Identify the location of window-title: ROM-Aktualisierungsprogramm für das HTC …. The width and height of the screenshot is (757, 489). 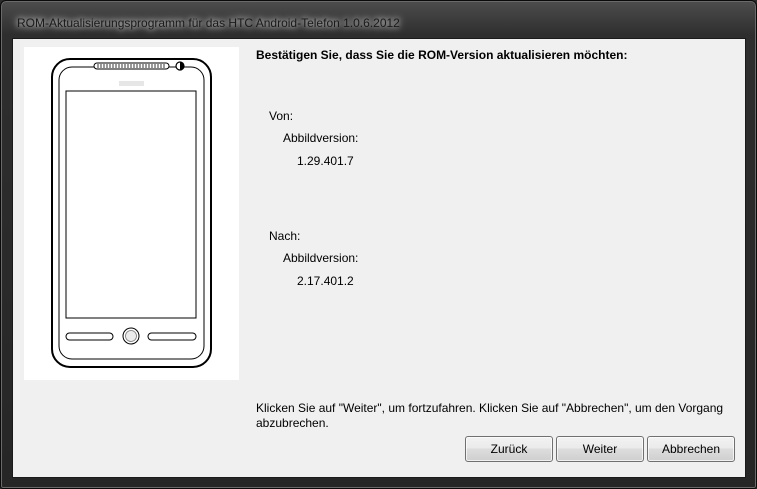
(208, 23).